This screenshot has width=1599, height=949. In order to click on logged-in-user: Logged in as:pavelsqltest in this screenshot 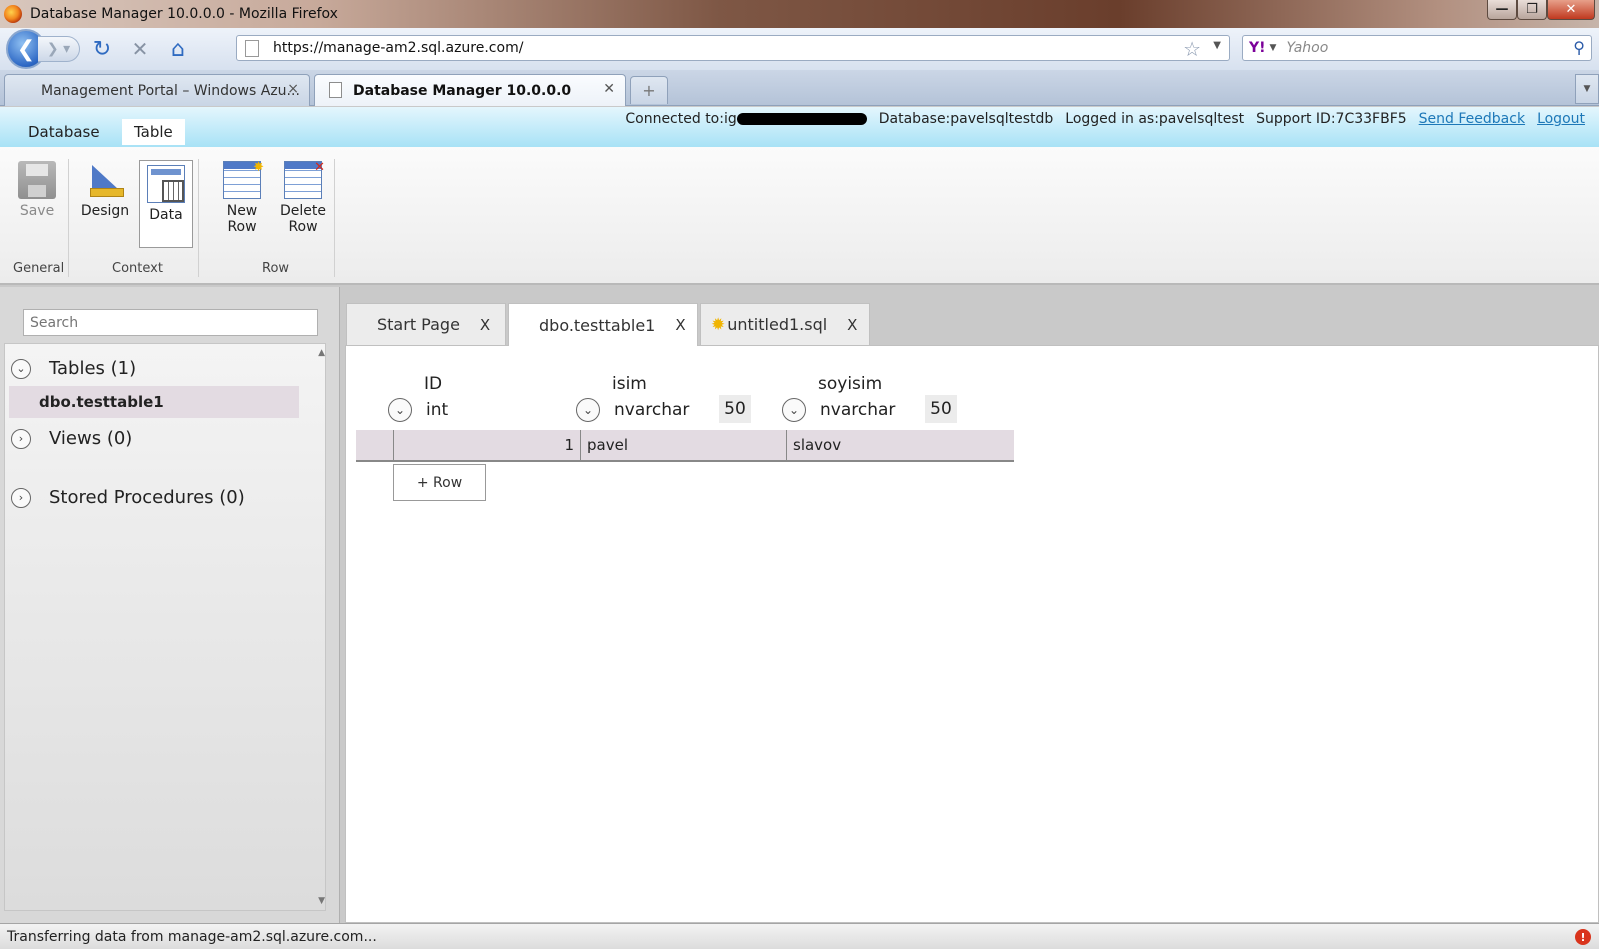, I will do `click(1155, 119)`.